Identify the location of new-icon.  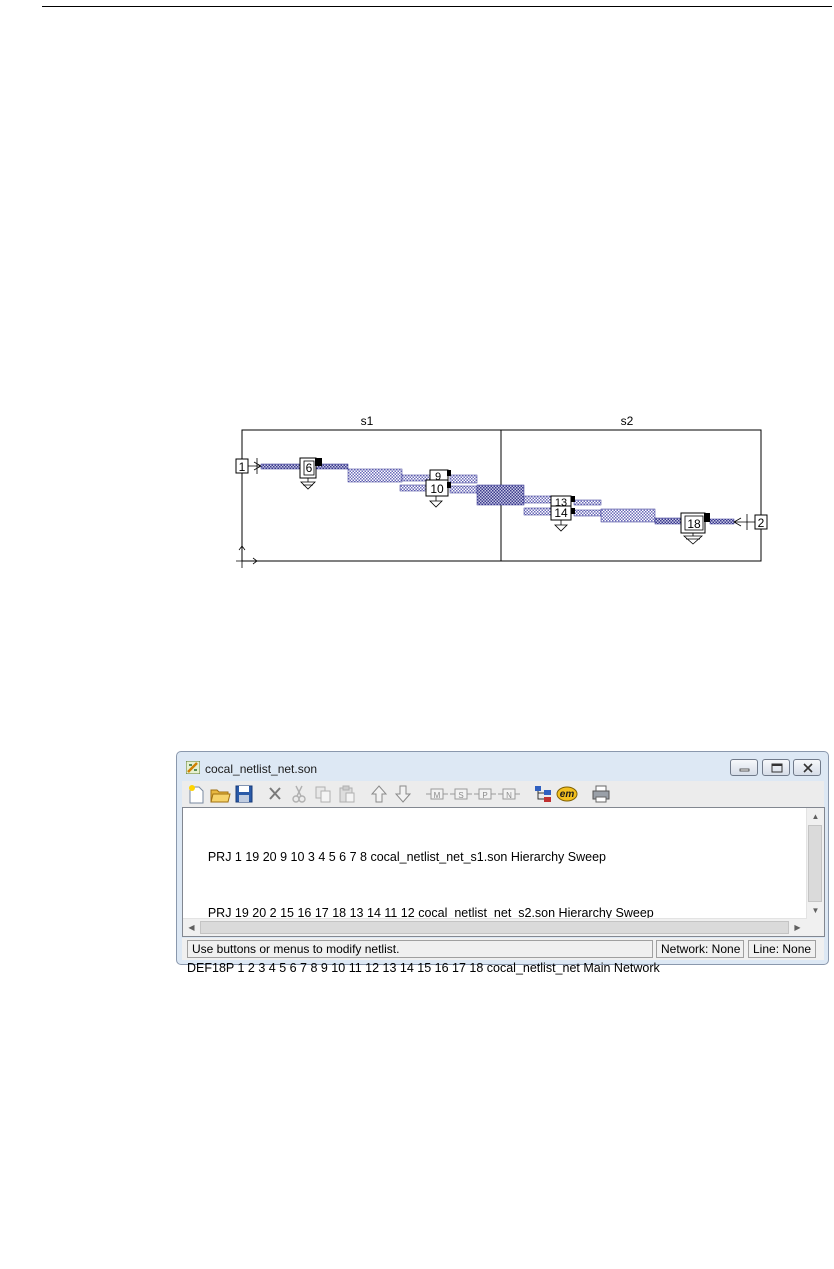
(196, 794).